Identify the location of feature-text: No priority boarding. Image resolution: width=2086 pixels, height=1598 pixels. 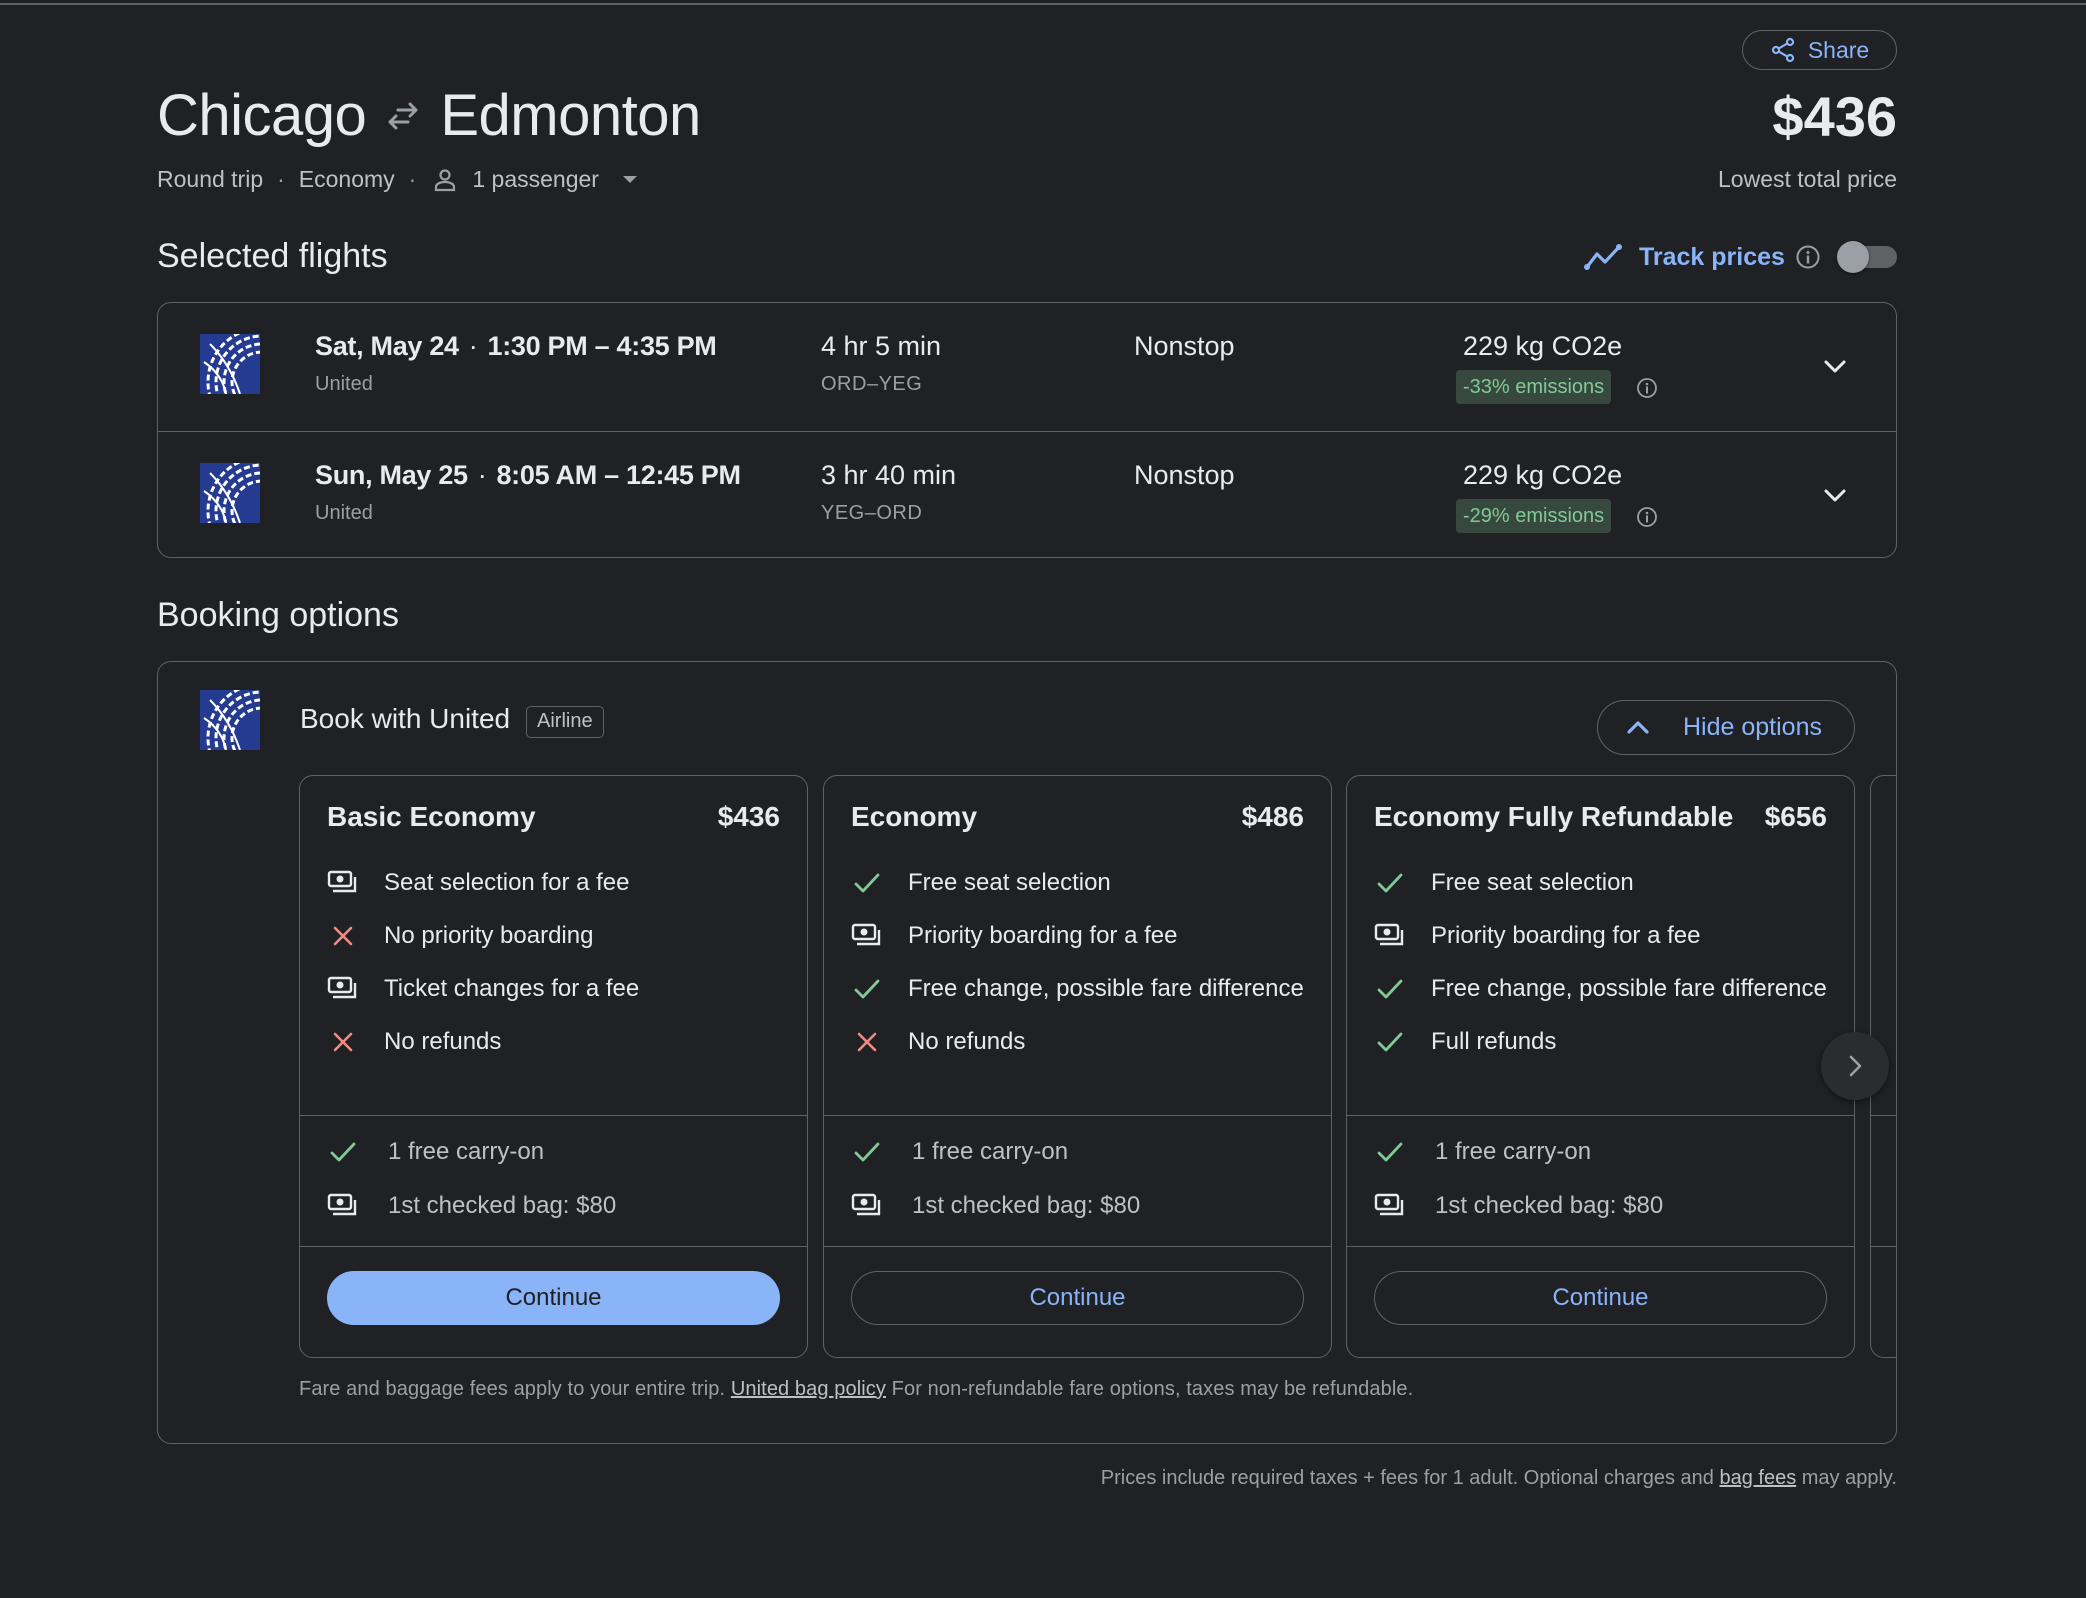
(489, 935).